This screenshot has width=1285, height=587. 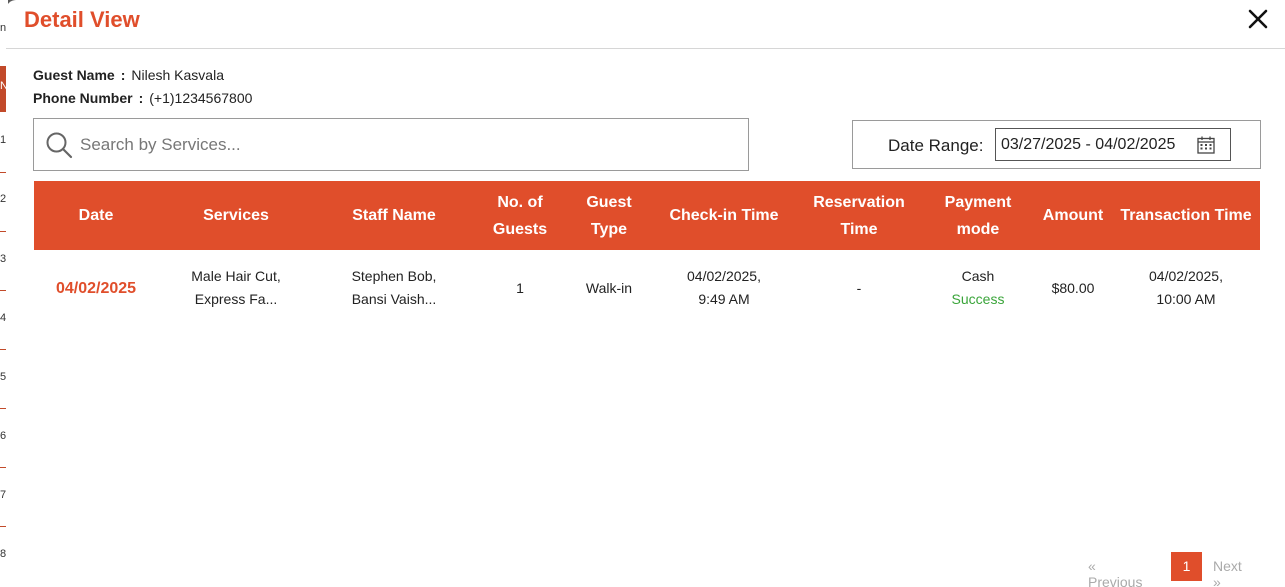 What do you see at coordinates (859, 215) in the screenshot?
I see `column-header-reservation-time: Reservation Time` at bounding box center [859, 215].